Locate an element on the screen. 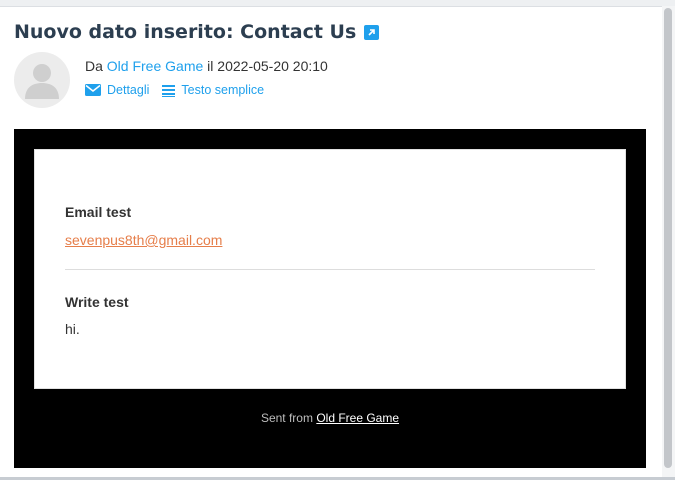 The image size is (675, 480). details-label: Dettagli is located at coordinates (128, 90).